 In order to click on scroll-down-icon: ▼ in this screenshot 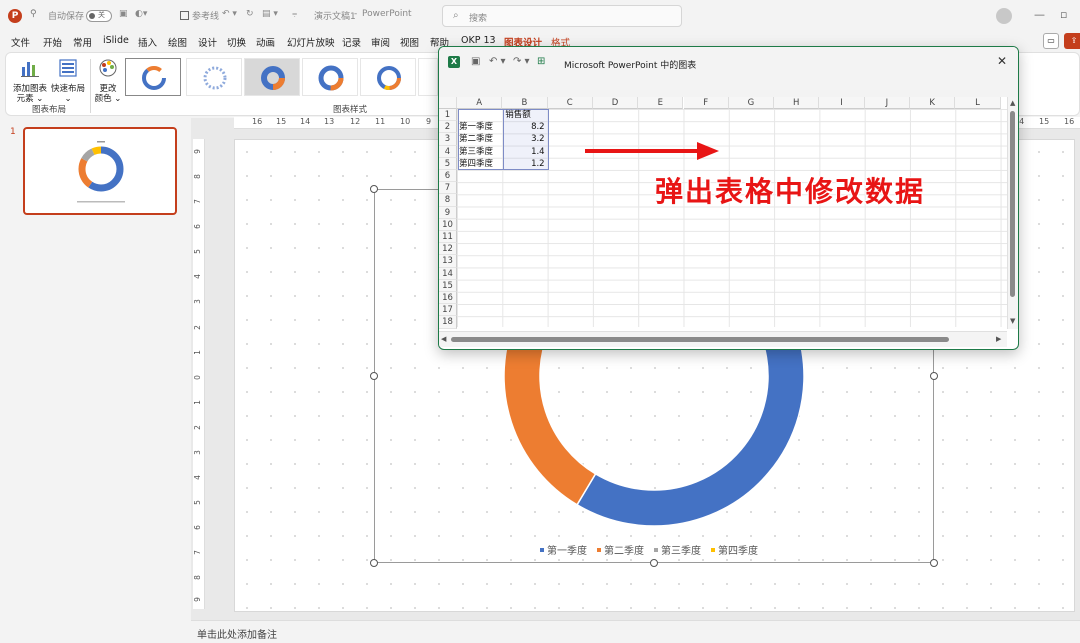, I will do `click(1012, 321)`.